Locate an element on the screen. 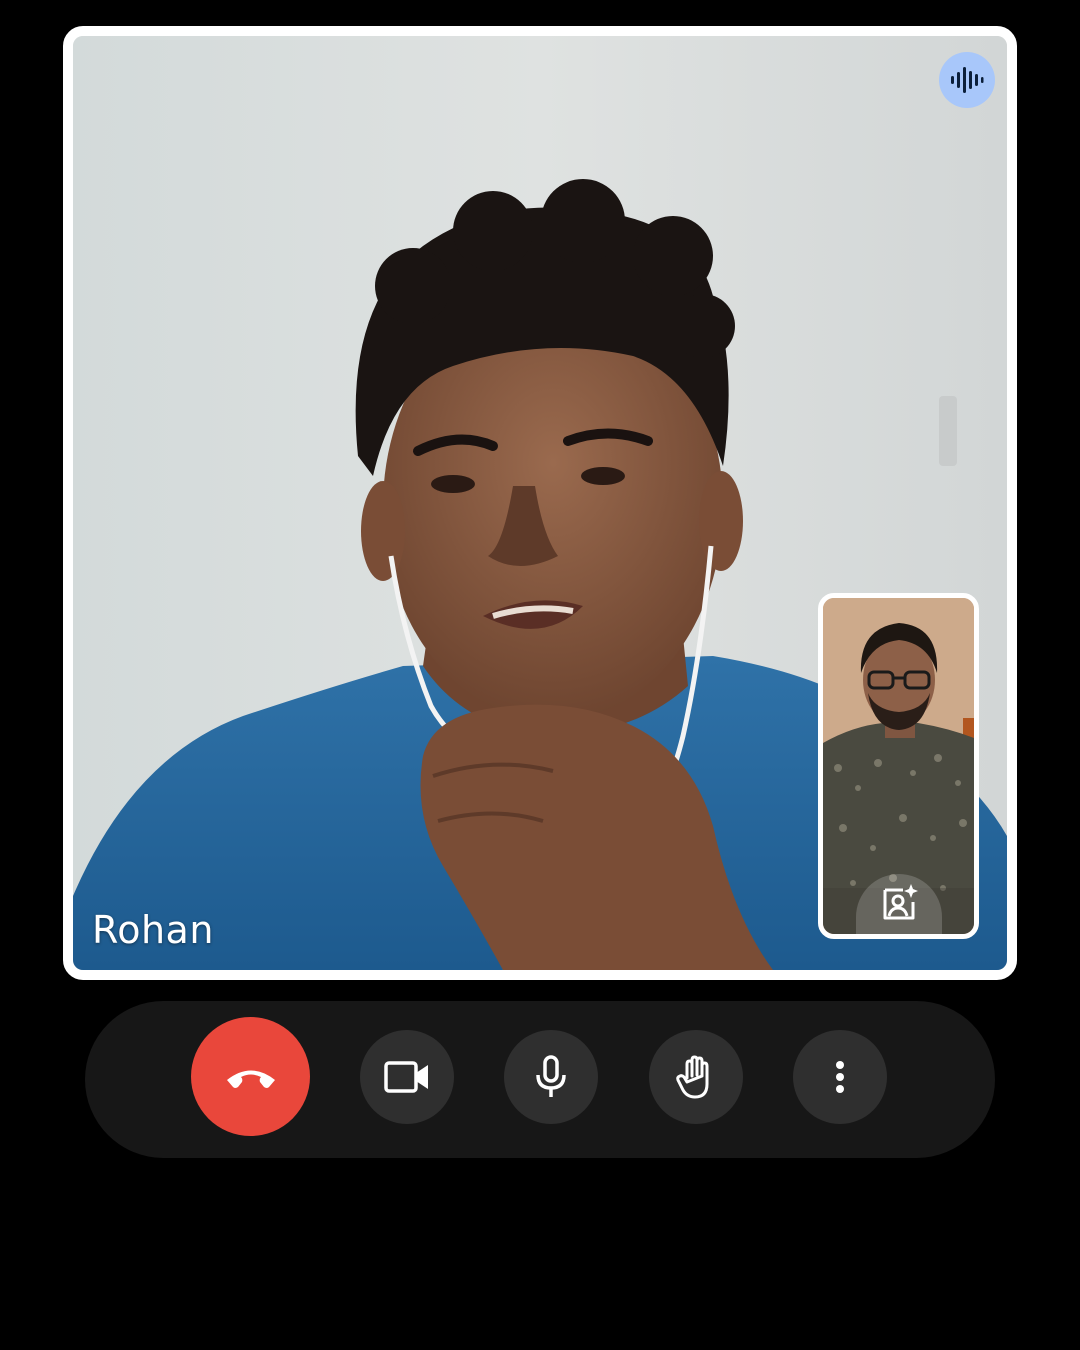 Image resolution: width=1080 pixels, height=1350 pixels. microphone-toggle-button is located at coordinates (551, 1077).